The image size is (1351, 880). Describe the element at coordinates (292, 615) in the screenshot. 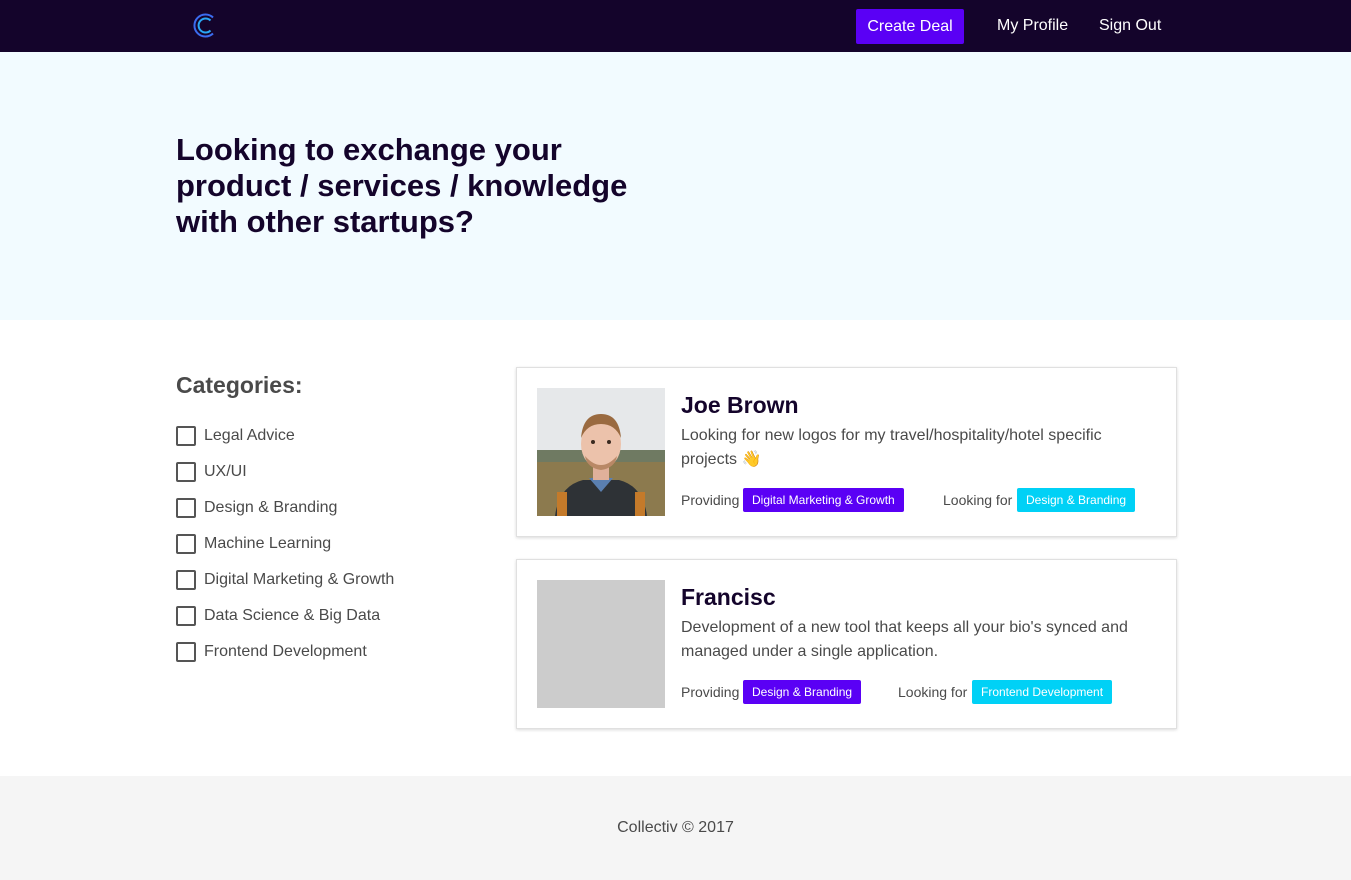

I see `category-label: Data Science & Big Data` at that location.